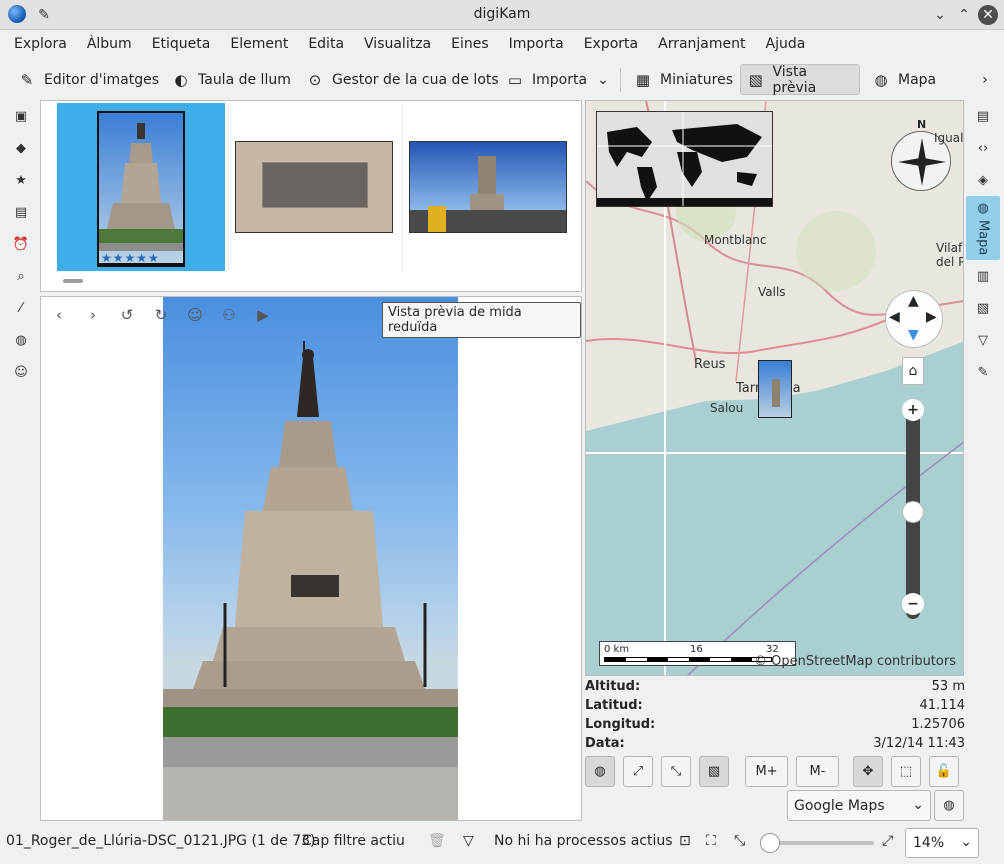  I want to click on altitude-value: 53 m, so click(948, 686).